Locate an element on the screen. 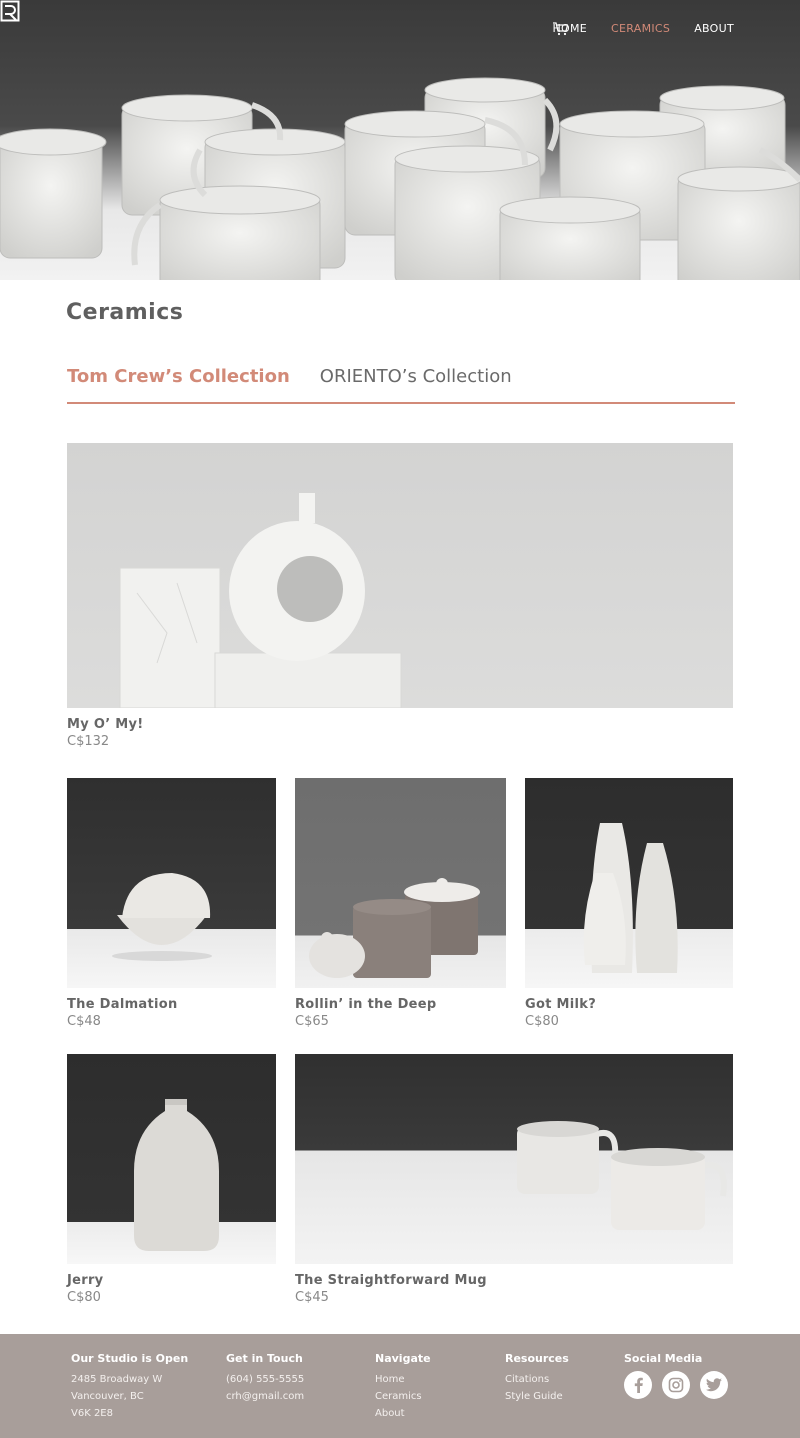 The height and width of the screenshot is (1438, 800). product-name: My O’ My! is located at coordinates (105, 724).